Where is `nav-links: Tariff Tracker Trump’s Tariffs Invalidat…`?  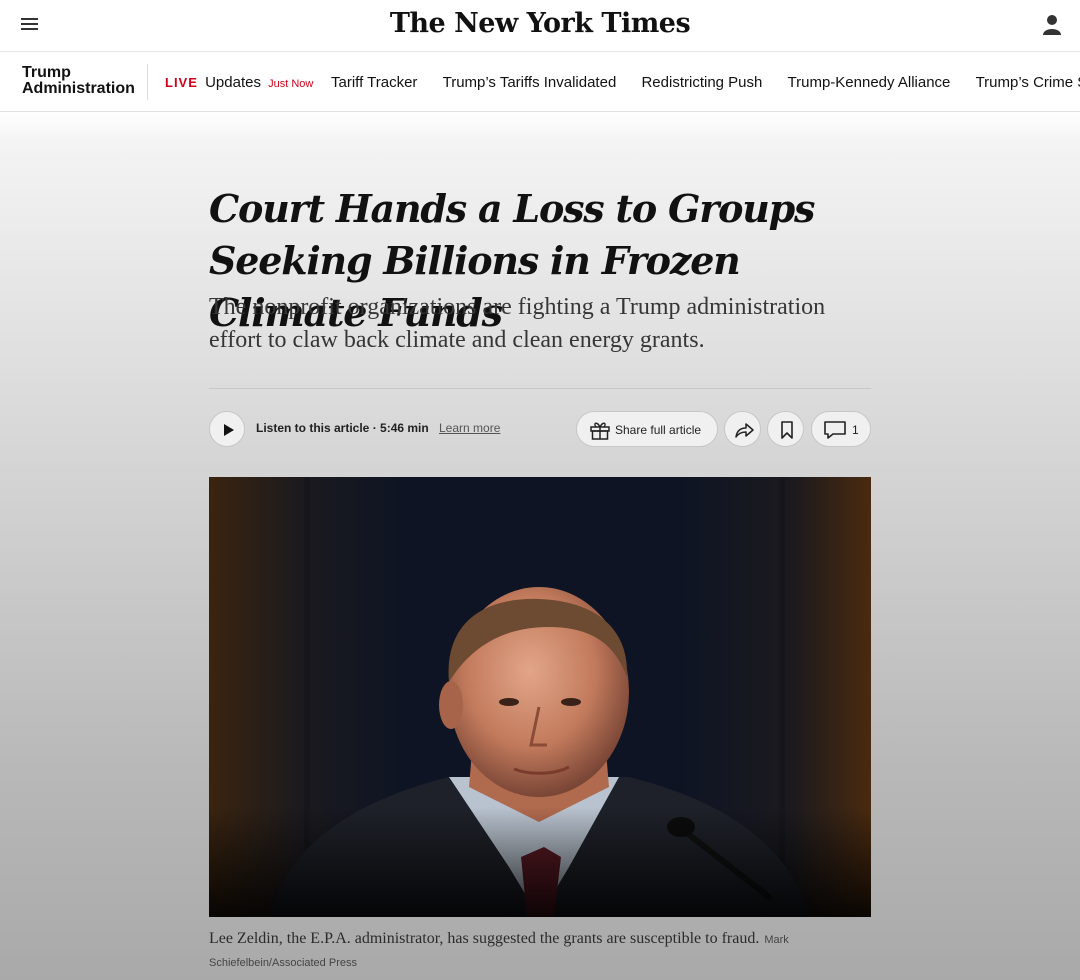
nav-links: Tariff Tracker Trump’s Tariffs Invalidat… is located at coordinates (705, 82).